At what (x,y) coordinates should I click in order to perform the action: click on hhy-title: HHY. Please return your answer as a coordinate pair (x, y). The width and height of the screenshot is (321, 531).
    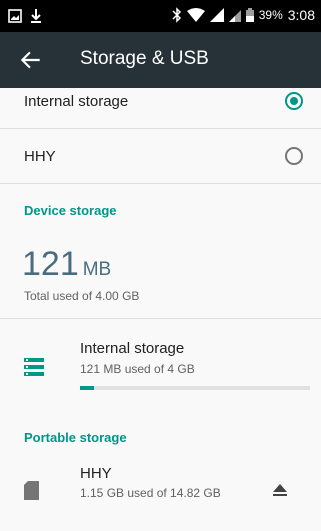
    Looking at the image, I should click on (96, 473).